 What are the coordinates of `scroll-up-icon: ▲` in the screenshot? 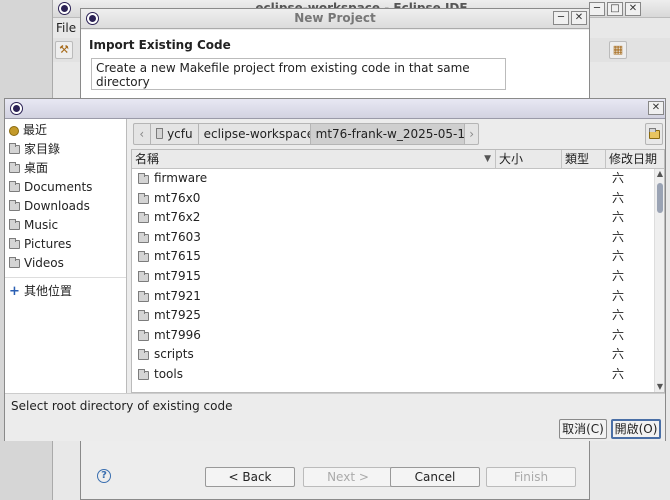 It's located at (659, 174).